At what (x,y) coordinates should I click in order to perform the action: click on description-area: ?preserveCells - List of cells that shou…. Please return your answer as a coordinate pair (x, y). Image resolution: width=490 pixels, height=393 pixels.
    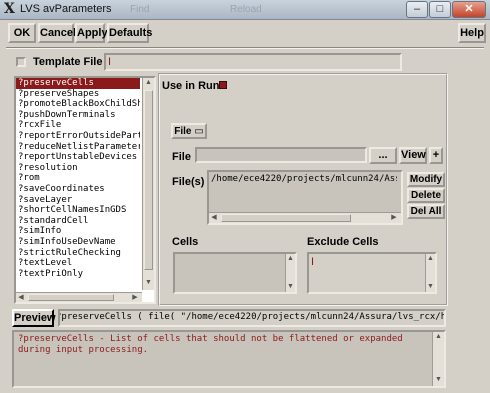
    Looking at the image, I should click on (229, 359).